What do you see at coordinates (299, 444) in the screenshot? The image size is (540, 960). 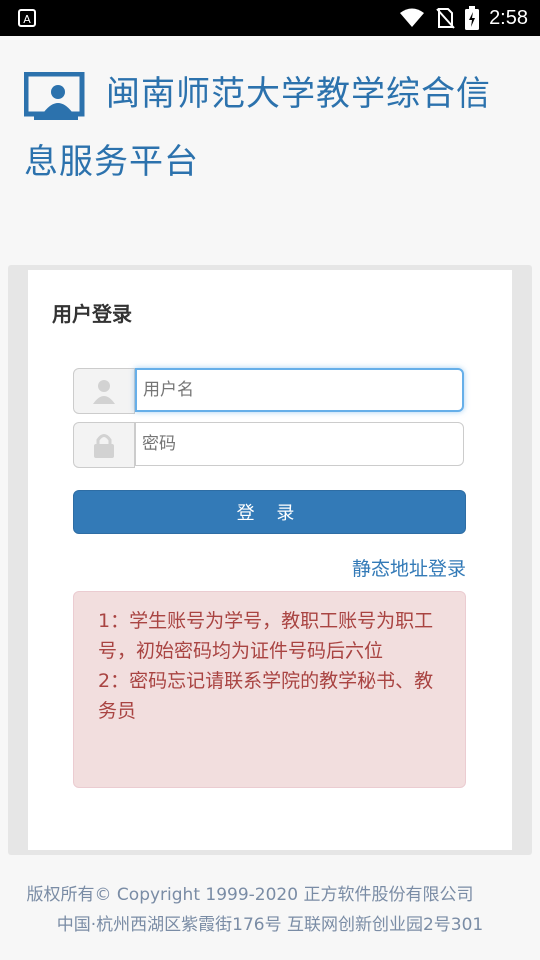 I see `password-input` at bounding box center [299, 444].